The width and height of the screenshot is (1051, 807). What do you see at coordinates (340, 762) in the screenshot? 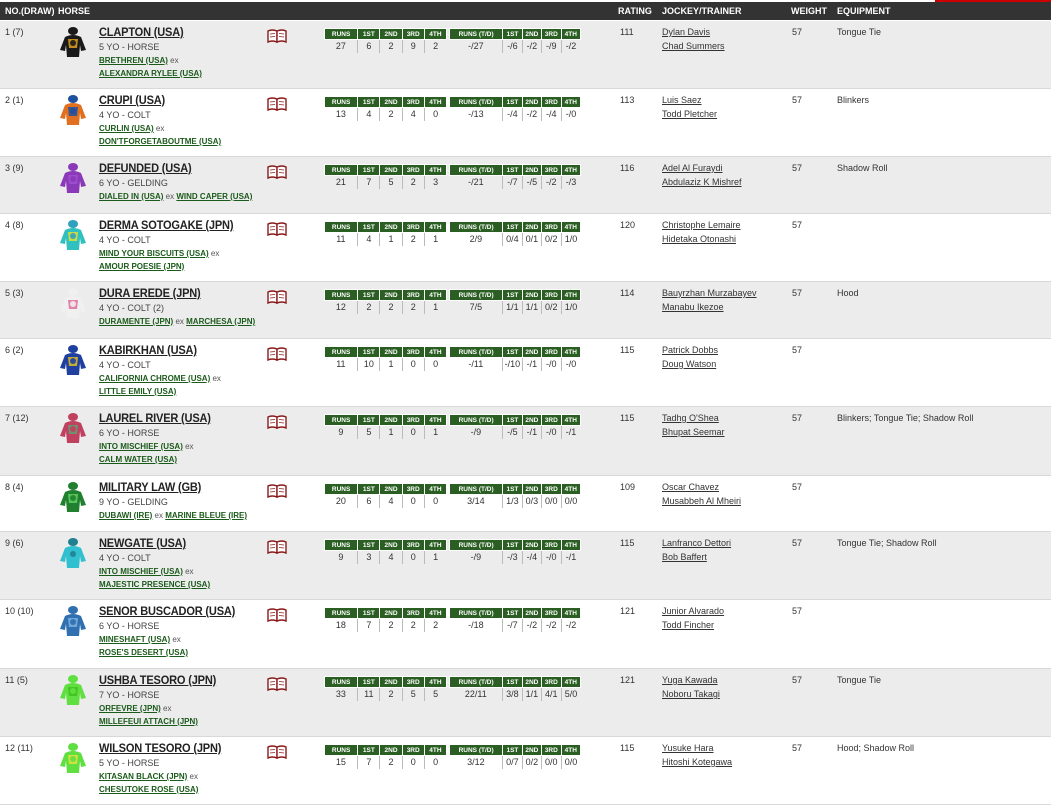
I see `stat-value: 15` at bounding box center [340, 762].